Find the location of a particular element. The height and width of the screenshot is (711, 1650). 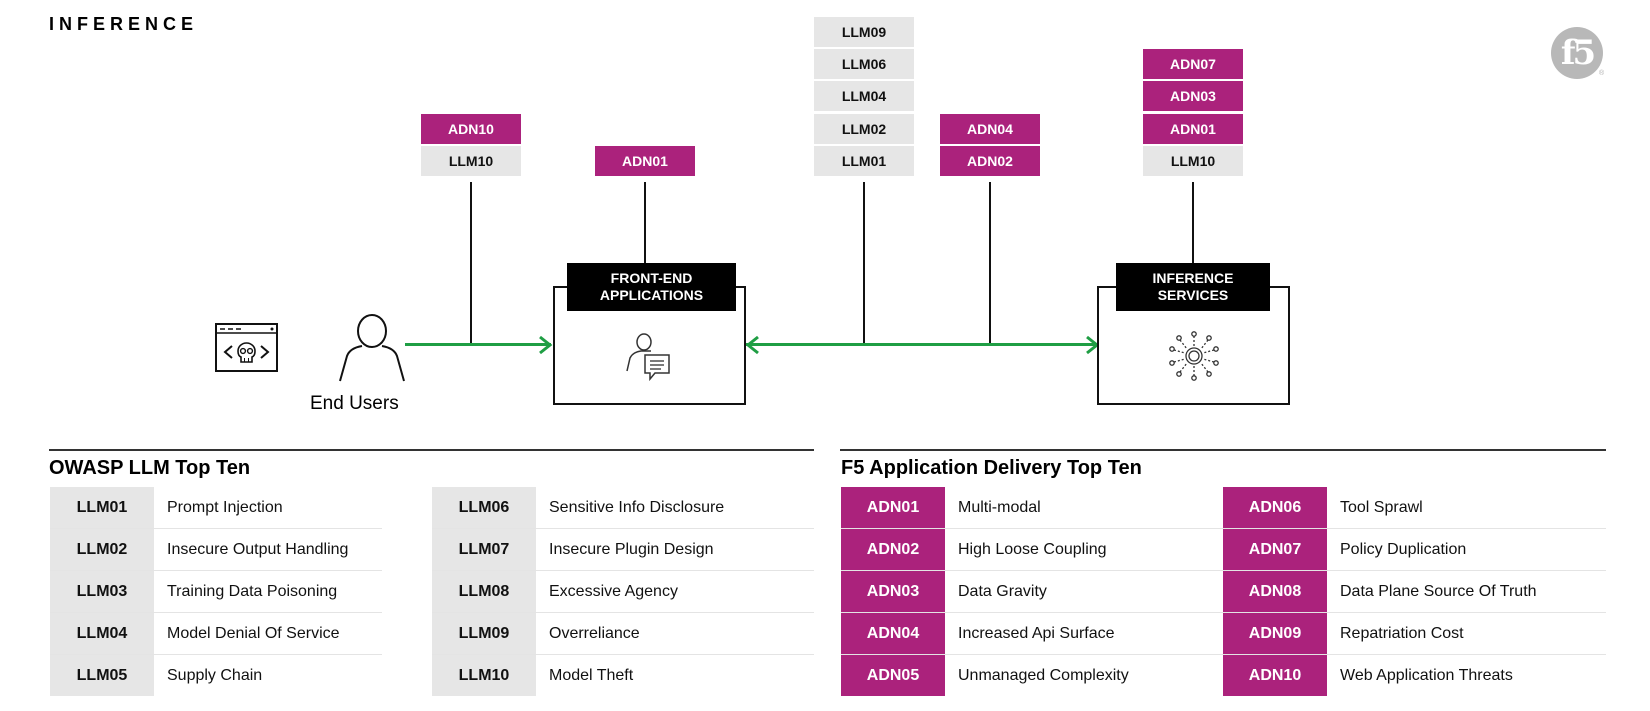

f5-row: ADN03 Data Gravity is located at coordinates (1032, 592).